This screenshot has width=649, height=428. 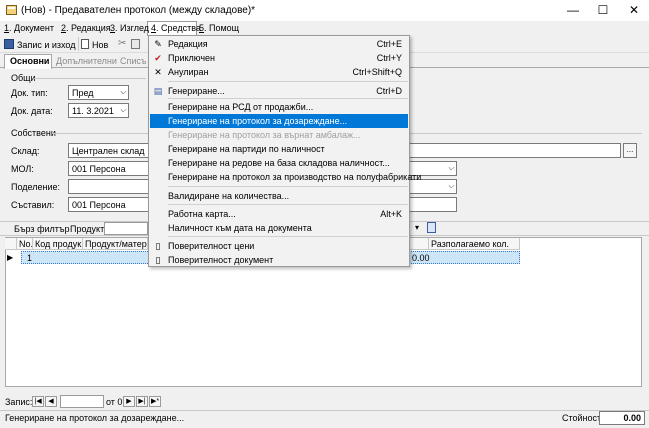 I want to click on menu-item-stock-at-date: Наличност към дата на документа, so click(x=279, y=228).